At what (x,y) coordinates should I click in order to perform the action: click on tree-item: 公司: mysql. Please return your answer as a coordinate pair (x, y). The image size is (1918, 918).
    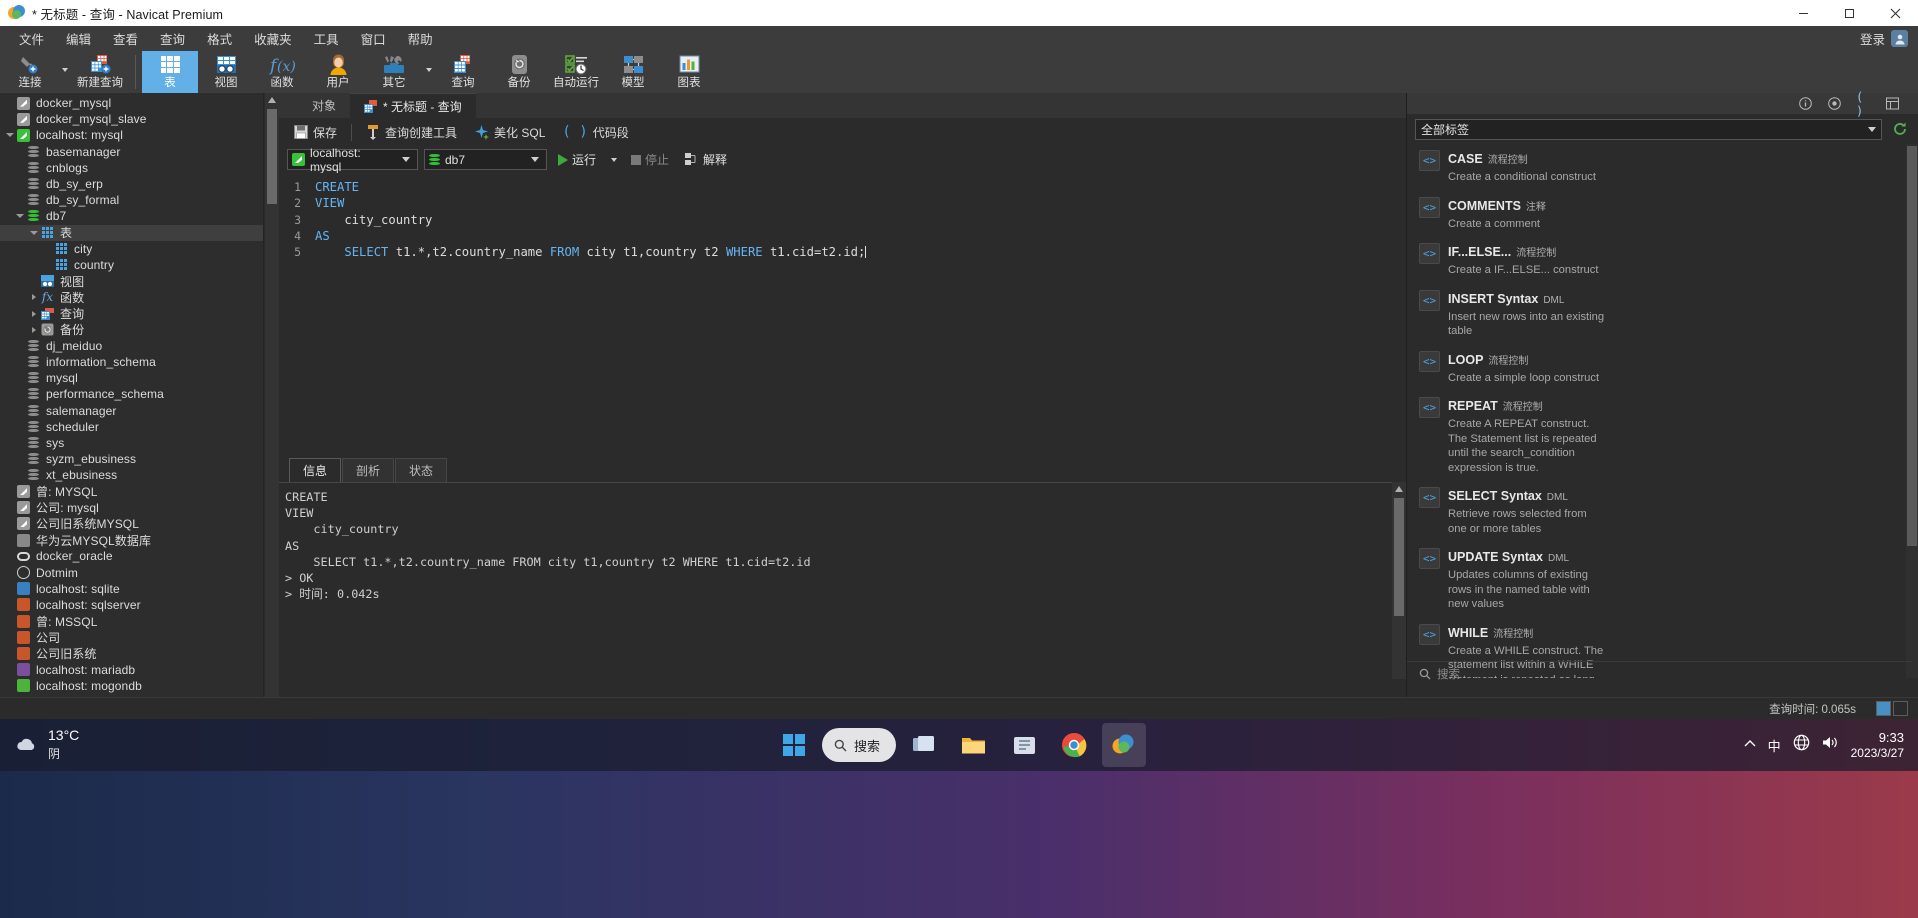
    Looking at the image, I should click on (131, 508).